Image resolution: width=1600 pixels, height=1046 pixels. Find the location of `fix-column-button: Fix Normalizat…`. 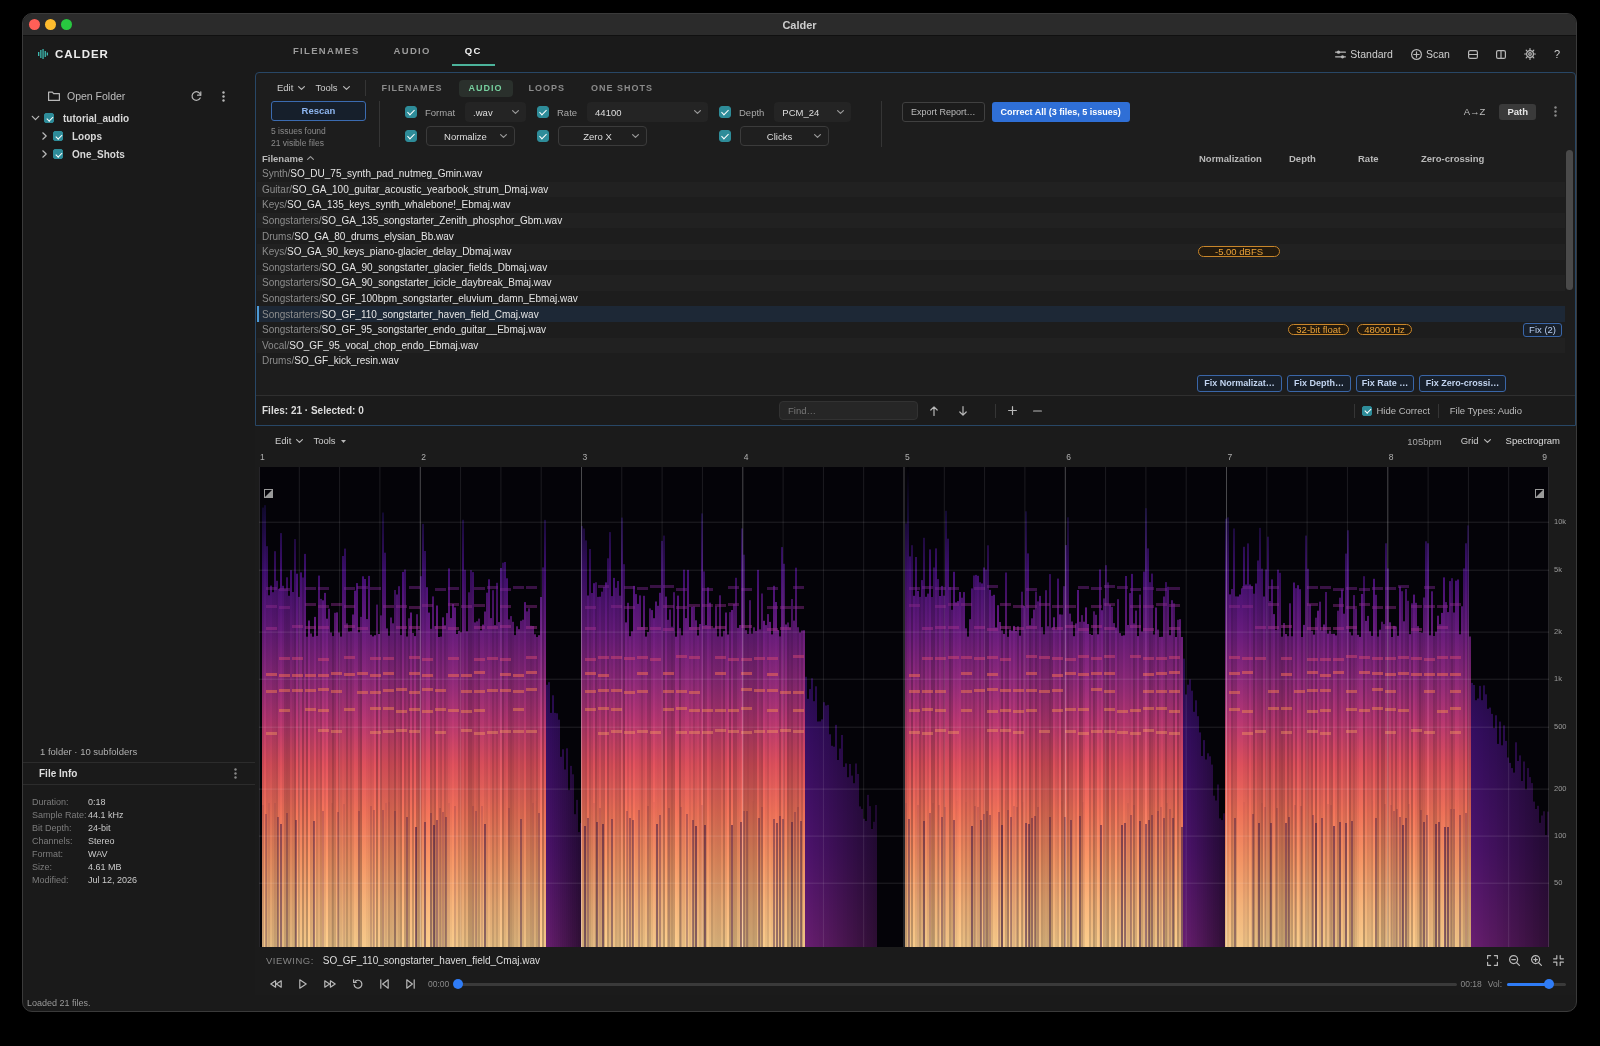

fix-column-button: Fix Normalizat… is located at coordinates (1239, 383).